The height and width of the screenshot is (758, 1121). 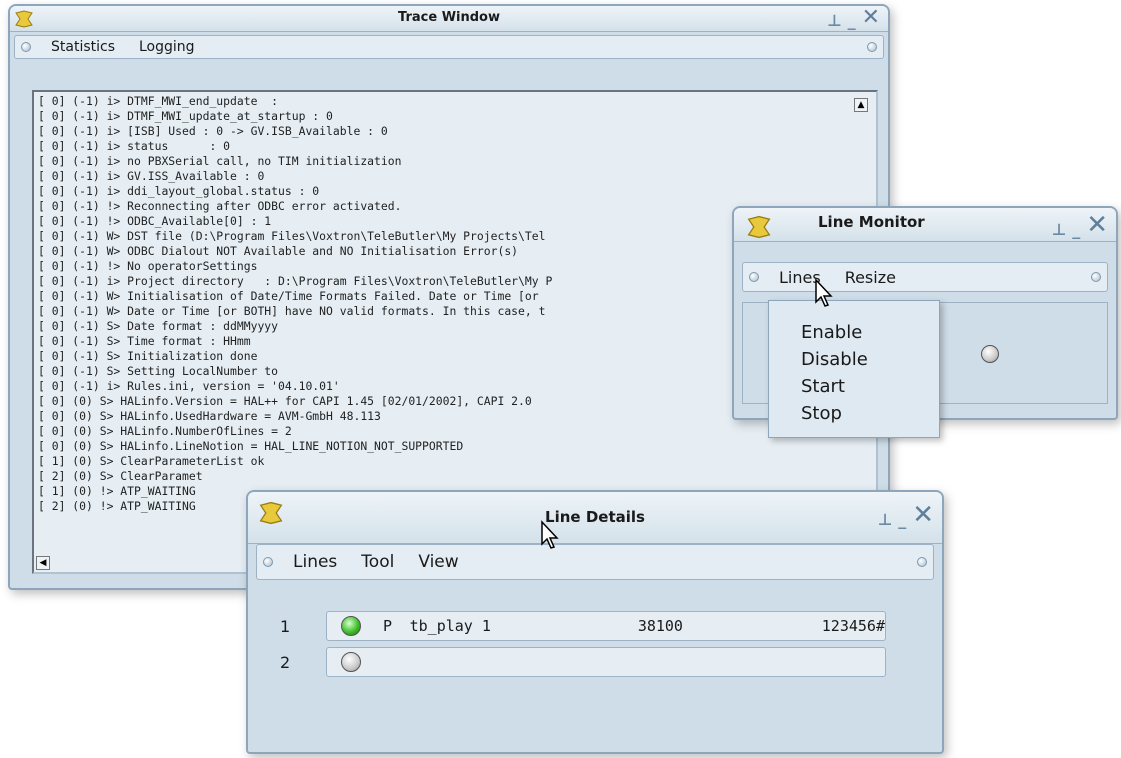 I want to click on menu-resize: Resize, so click(x=870, y=277).